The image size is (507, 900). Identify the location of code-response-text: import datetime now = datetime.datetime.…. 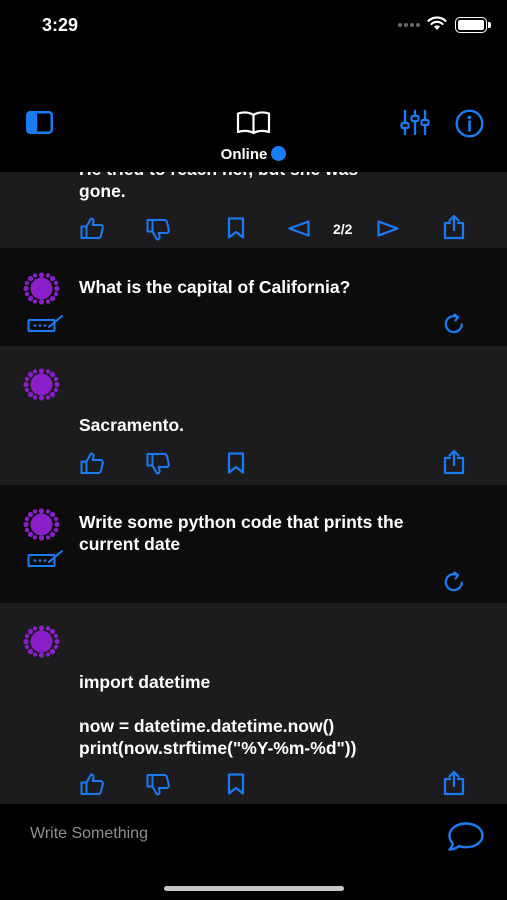
(218, 715).